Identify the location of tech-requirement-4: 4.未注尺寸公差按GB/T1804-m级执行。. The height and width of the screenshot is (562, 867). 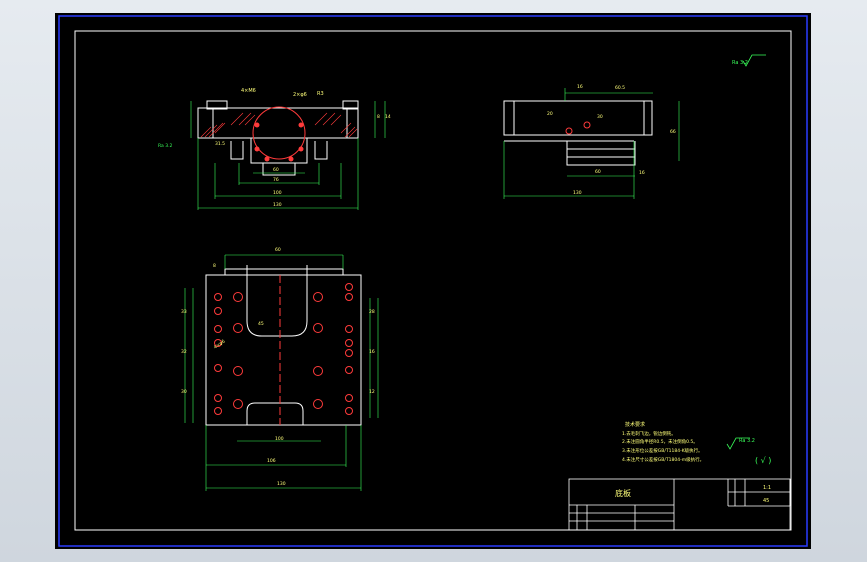
(663, 459).